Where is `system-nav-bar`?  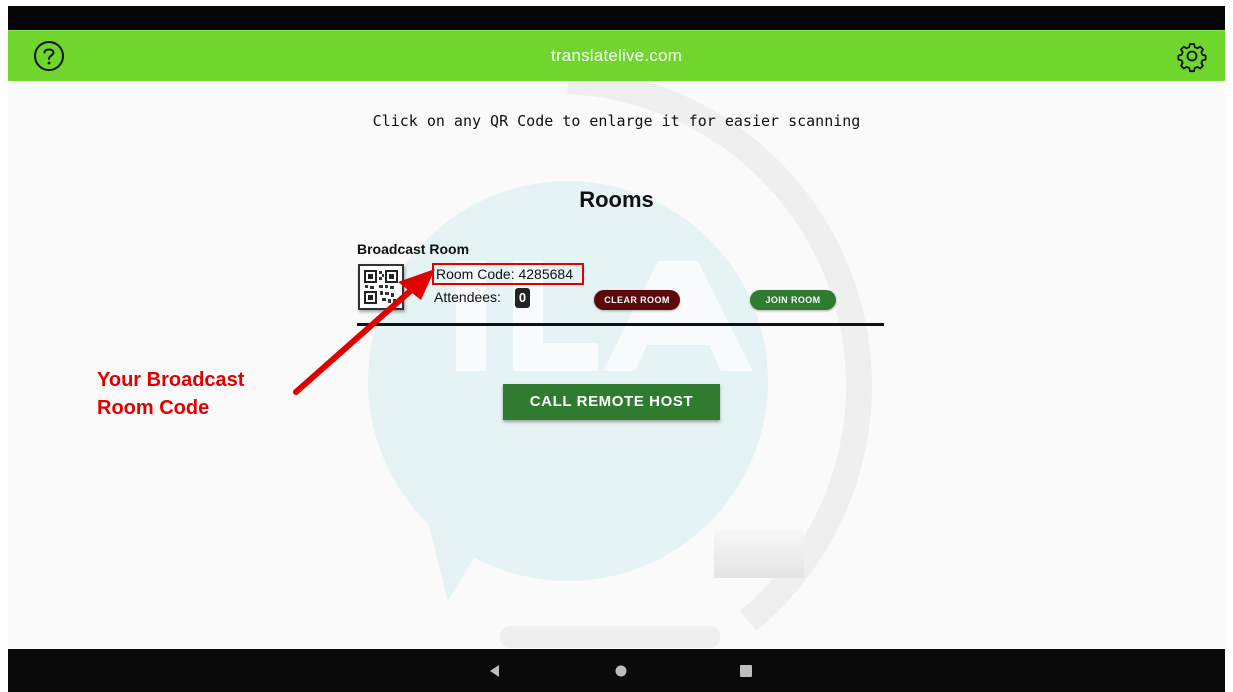
system-nav-bar is located at coordinates (616, 670).